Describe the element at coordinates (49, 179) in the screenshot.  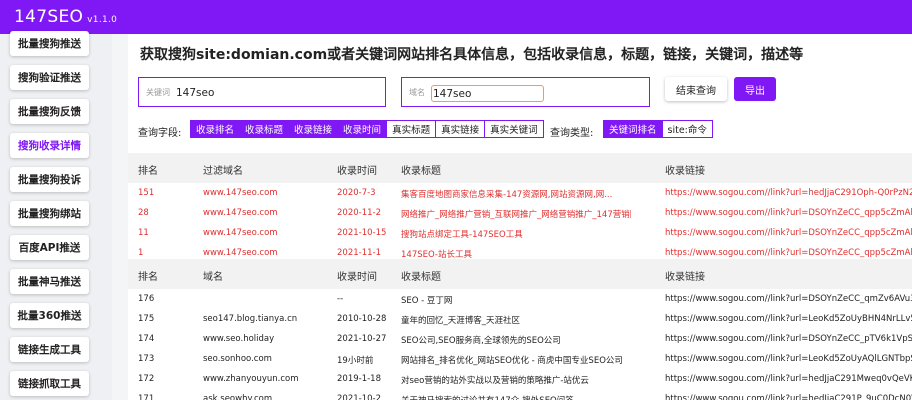
I see `sidebar-item: 批量搜狗投诉` at that location.